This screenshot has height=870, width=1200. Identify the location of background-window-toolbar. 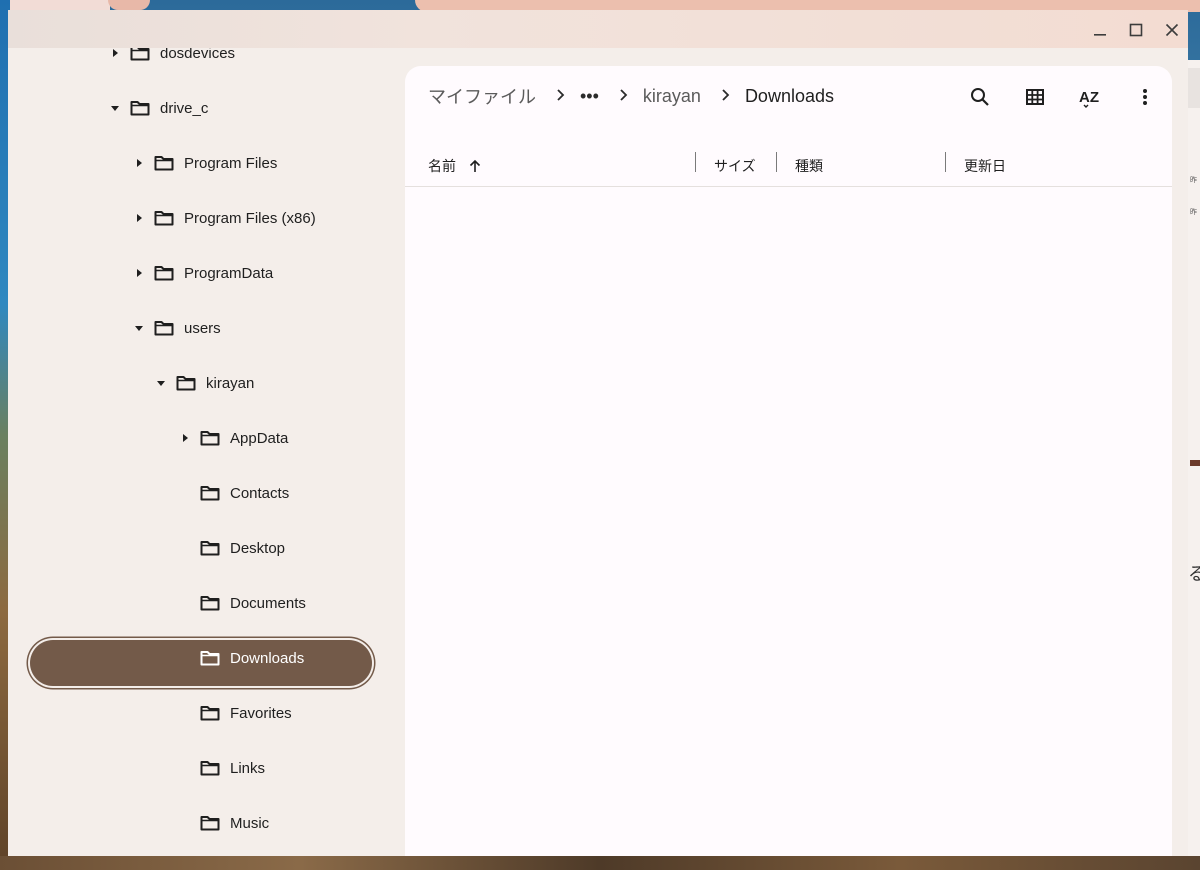
(1194, 88).